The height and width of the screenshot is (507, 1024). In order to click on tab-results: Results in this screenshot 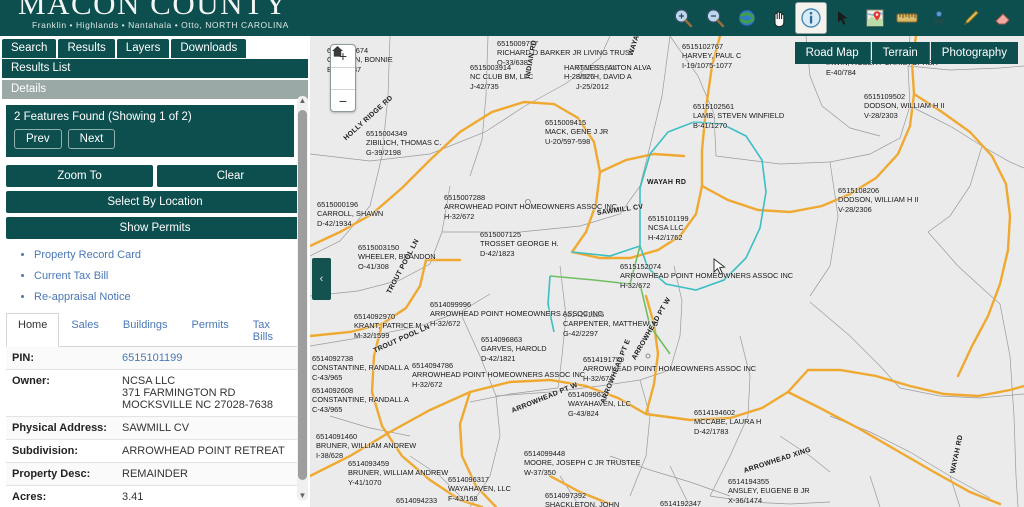, I will do `click(86, 48)`.